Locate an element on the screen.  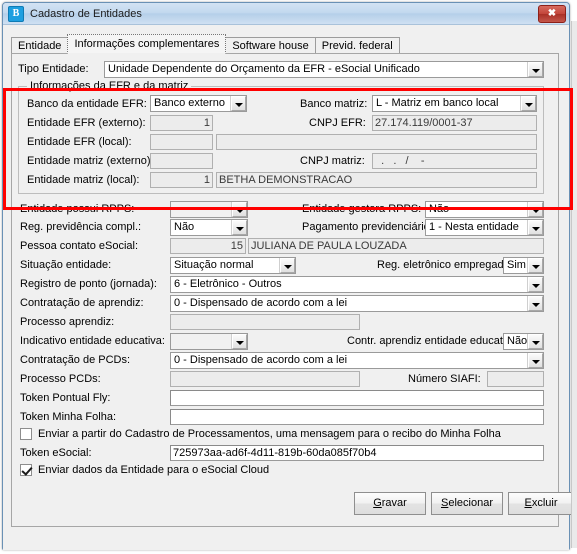
indicativo-entidade-educativa-combo is located at coordinates (209, 341).